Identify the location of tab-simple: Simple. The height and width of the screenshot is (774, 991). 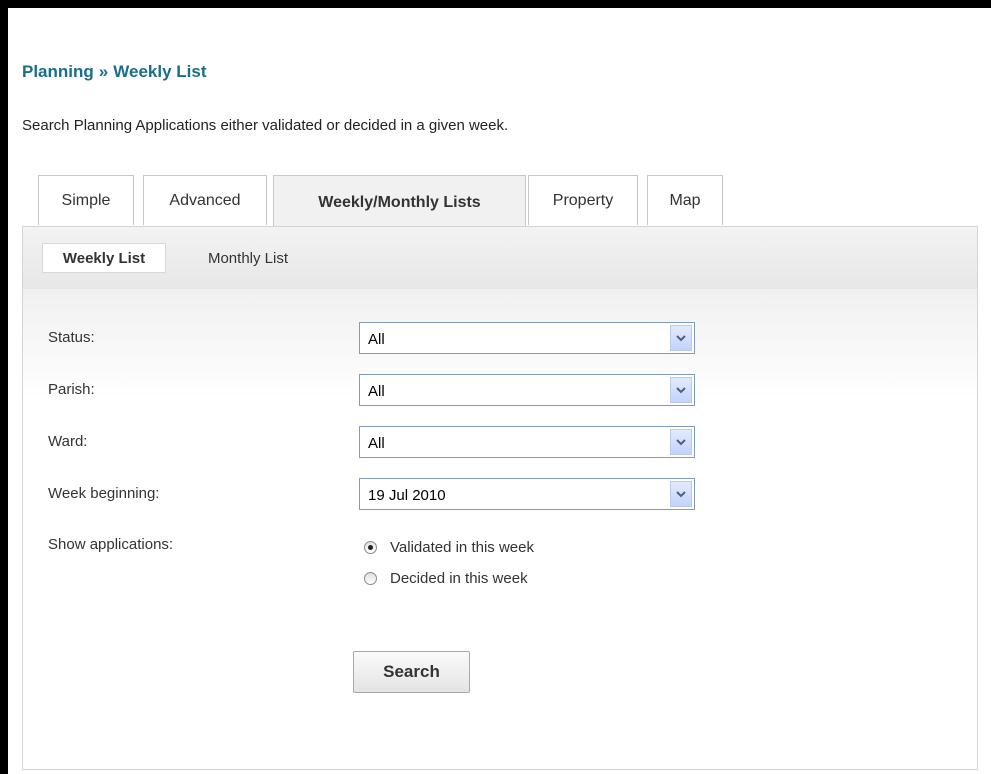
(86, 200).